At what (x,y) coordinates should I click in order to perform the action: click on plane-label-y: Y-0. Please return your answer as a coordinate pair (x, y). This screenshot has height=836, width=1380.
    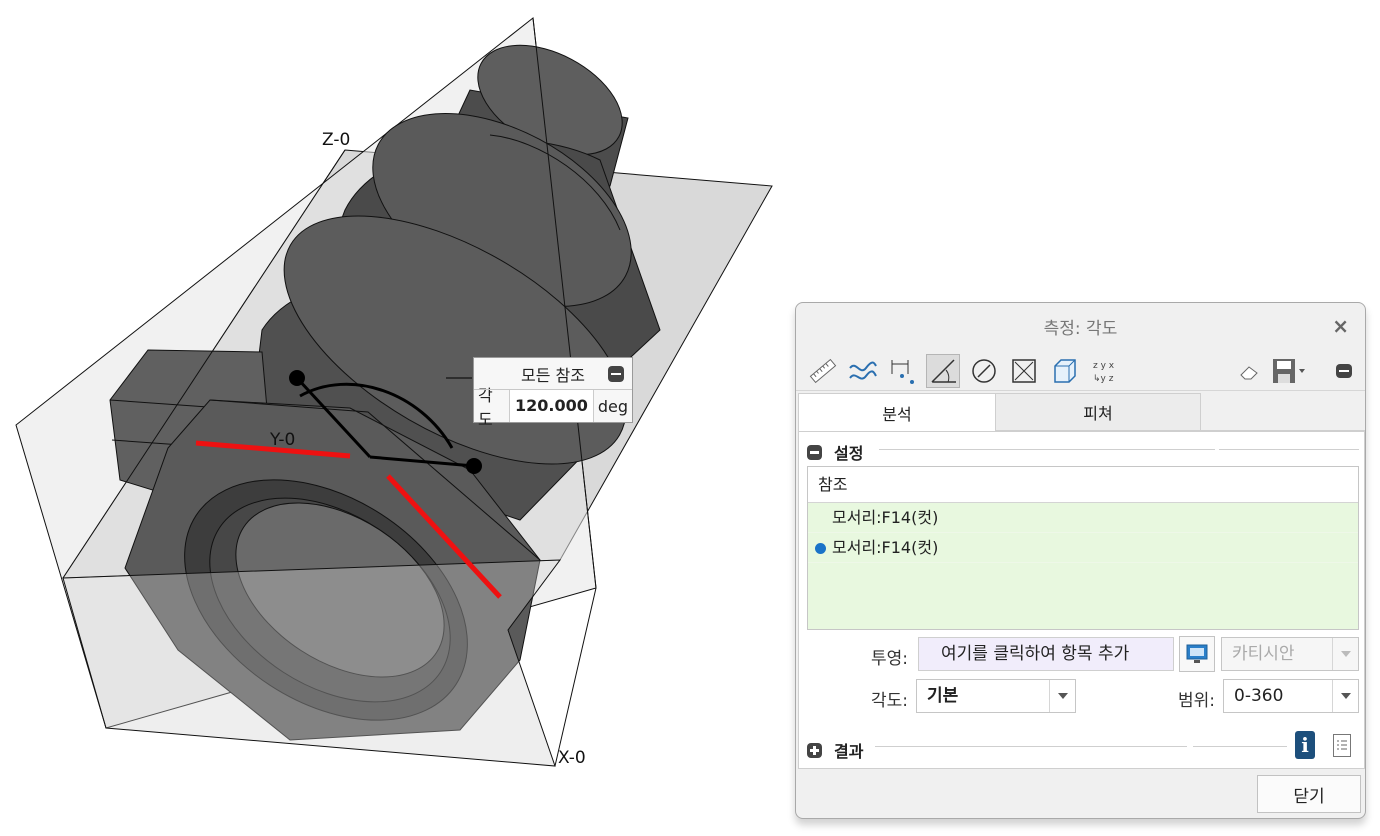
    Looking at the image, I should click on (283, 440).